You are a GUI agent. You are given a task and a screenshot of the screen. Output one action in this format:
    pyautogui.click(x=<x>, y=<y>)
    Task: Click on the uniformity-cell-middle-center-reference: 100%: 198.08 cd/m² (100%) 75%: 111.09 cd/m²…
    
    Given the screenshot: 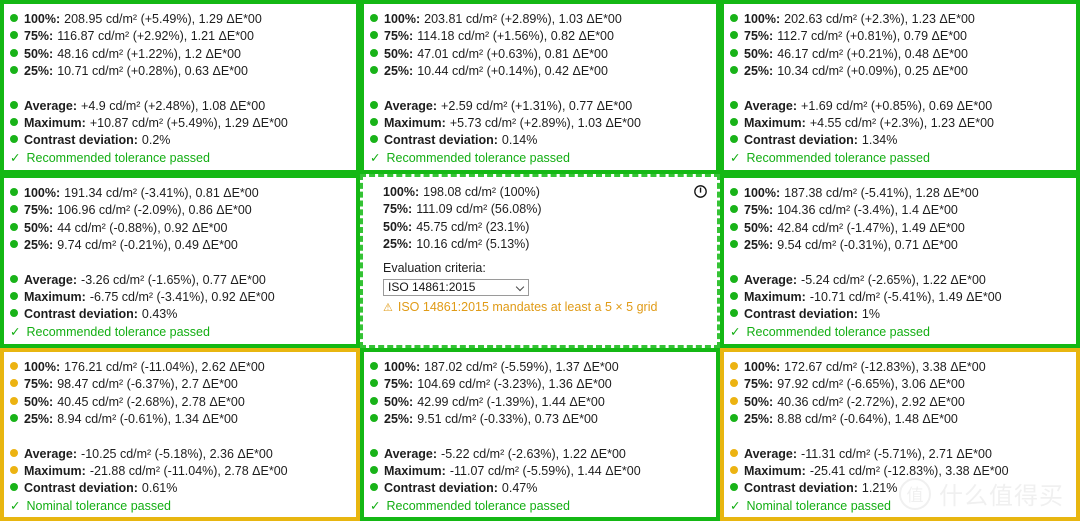 What is the action you would take?
    pyautogui.click(x=540, y=261)
    